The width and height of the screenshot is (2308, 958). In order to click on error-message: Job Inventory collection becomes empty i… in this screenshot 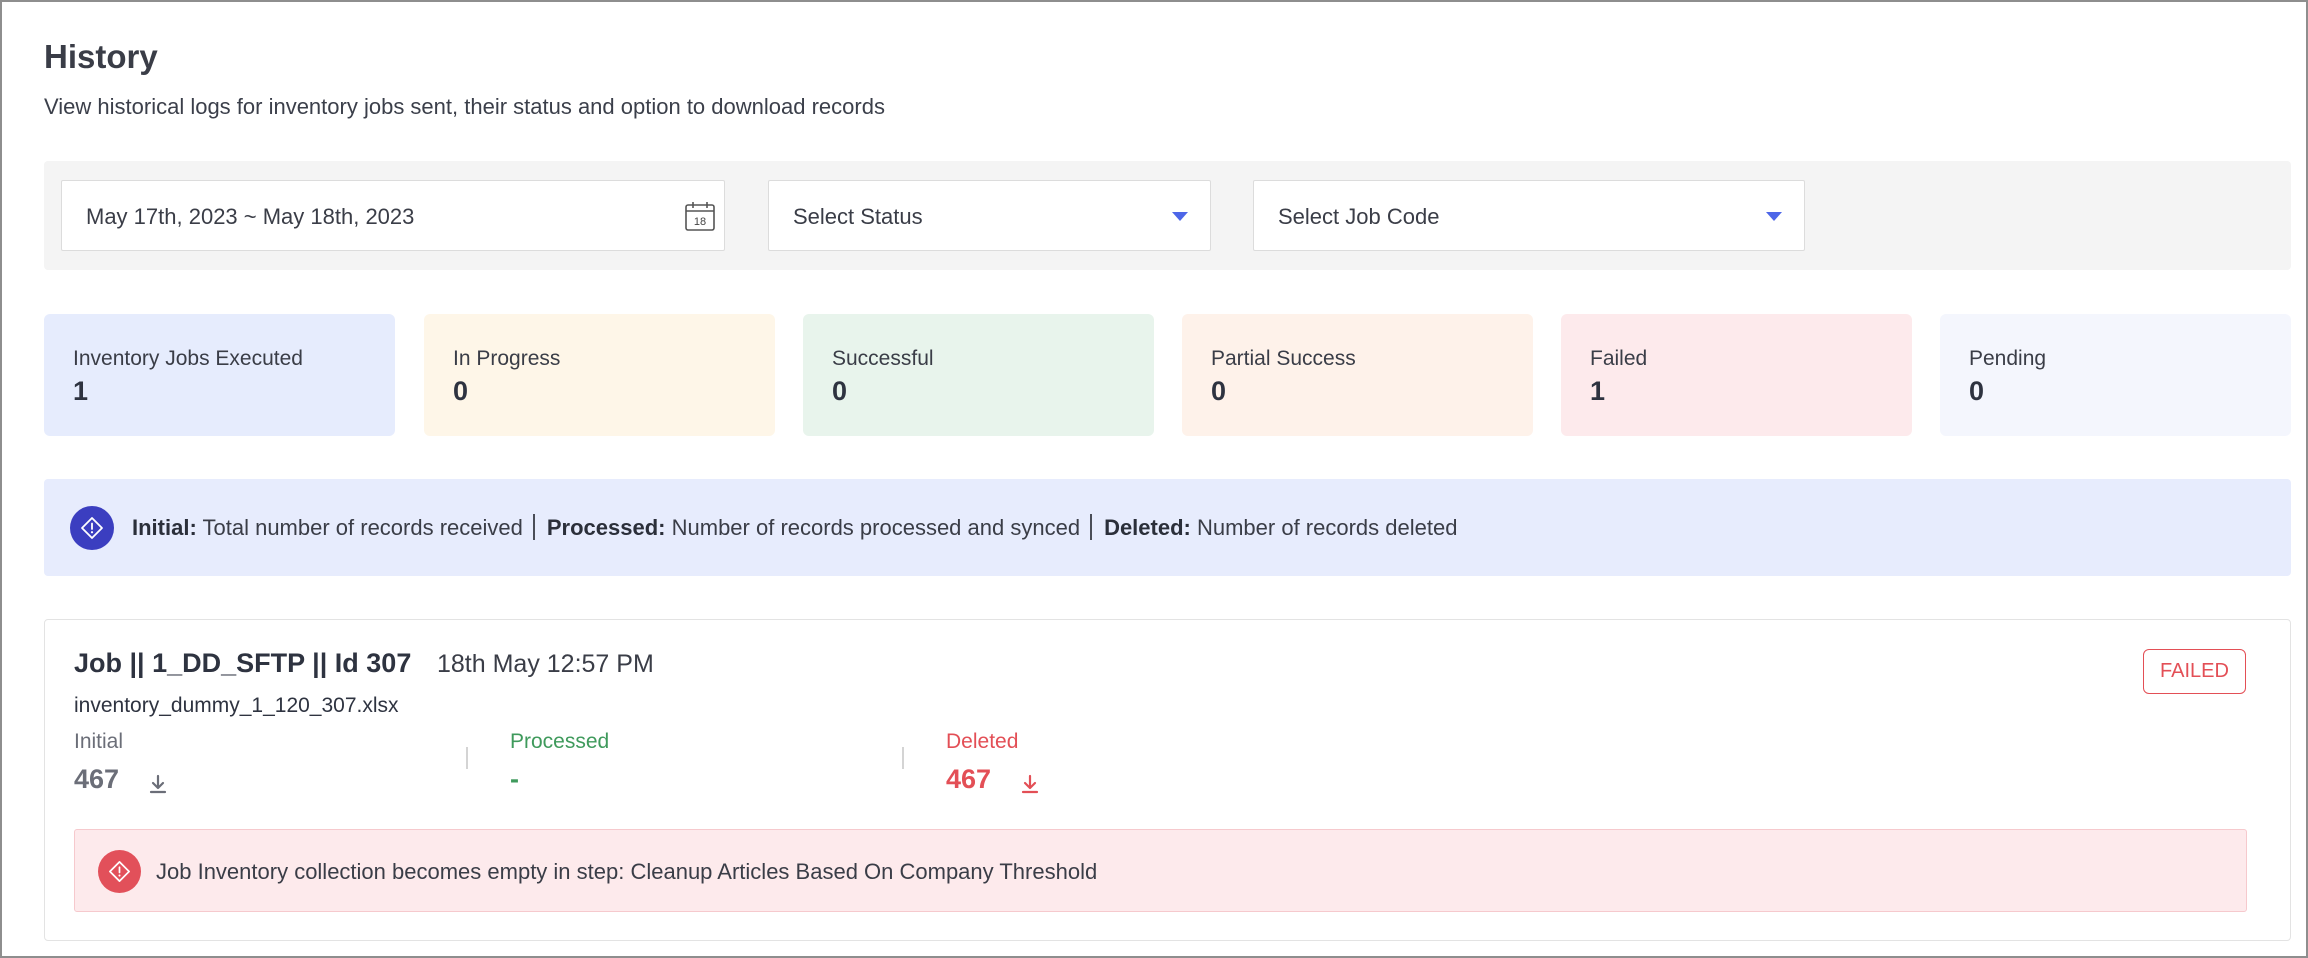, I will do `click(627, 871)`.